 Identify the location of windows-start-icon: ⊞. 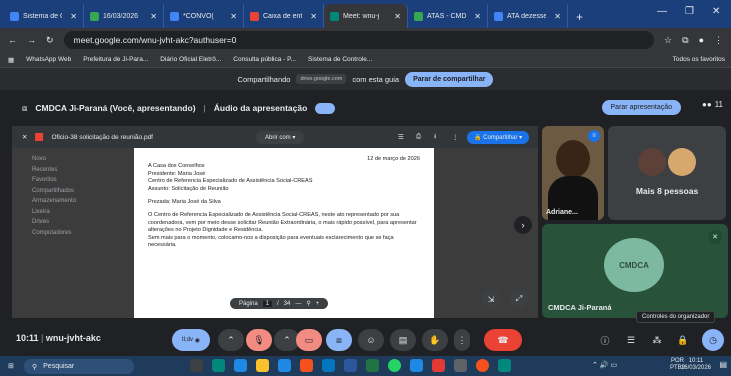
(11, 366).